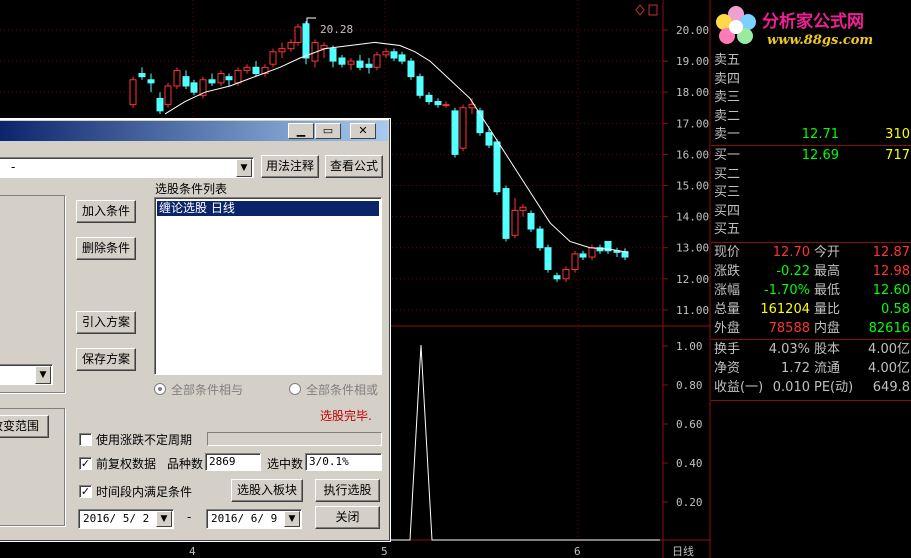 This screenshot has width=911, height=558. Describe the element at coordinates (812, 156) in the screenshot. I see `order-book-row: 买一 12.69 717` at that location.